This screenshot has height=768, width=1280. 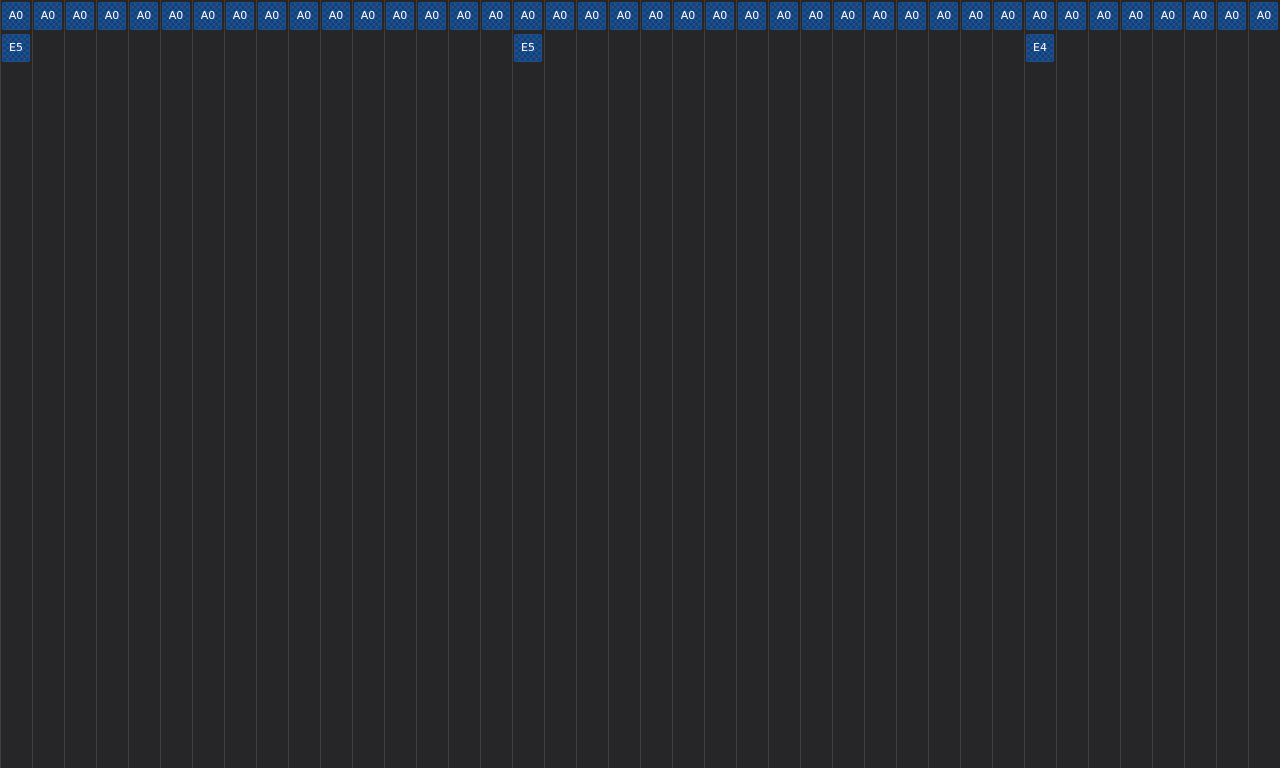 I want to click on step-cell-row1-col29: A0, so click(x=912, y=16).